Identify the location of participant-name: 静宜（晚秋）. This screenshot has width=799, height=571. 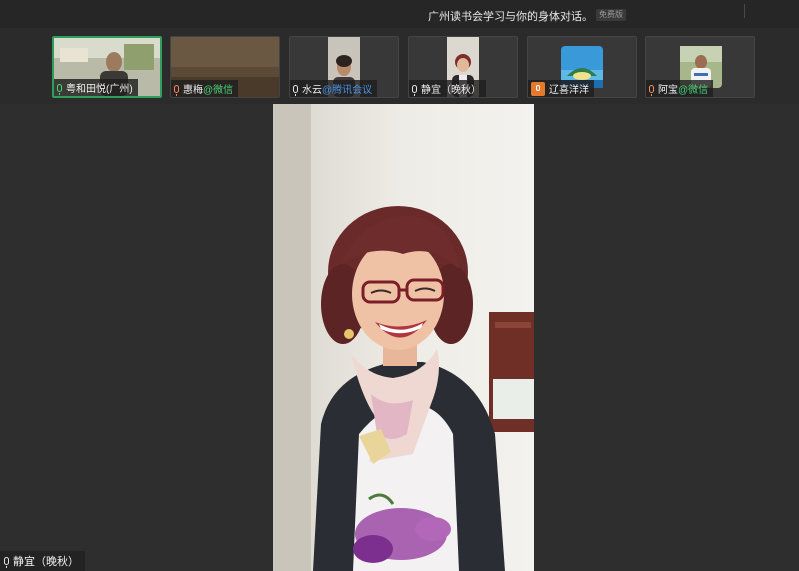
(451, 90).